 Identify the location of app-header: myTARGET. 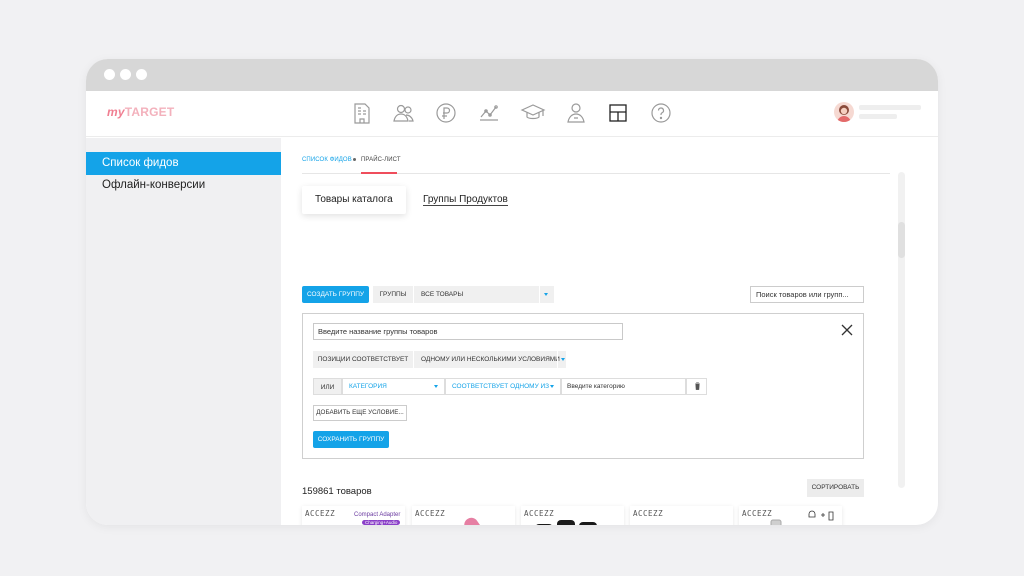
(512, 114).